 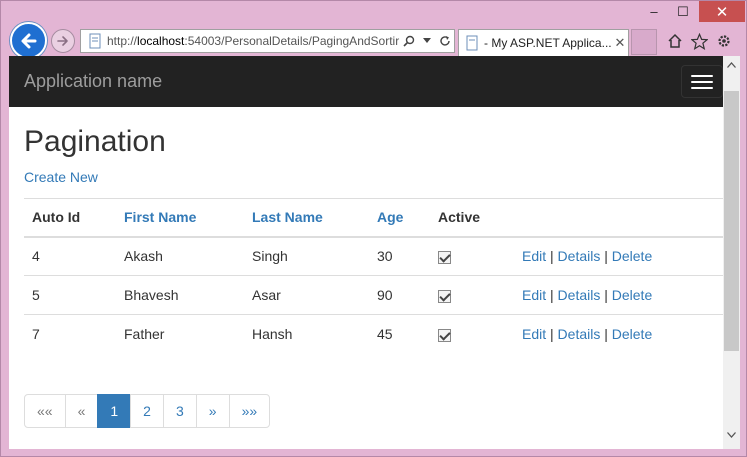 What do you see at coordinates (270, 256) in the screenshot?
I see `cell-last-name: Singh` at bounding box center [270, 256].